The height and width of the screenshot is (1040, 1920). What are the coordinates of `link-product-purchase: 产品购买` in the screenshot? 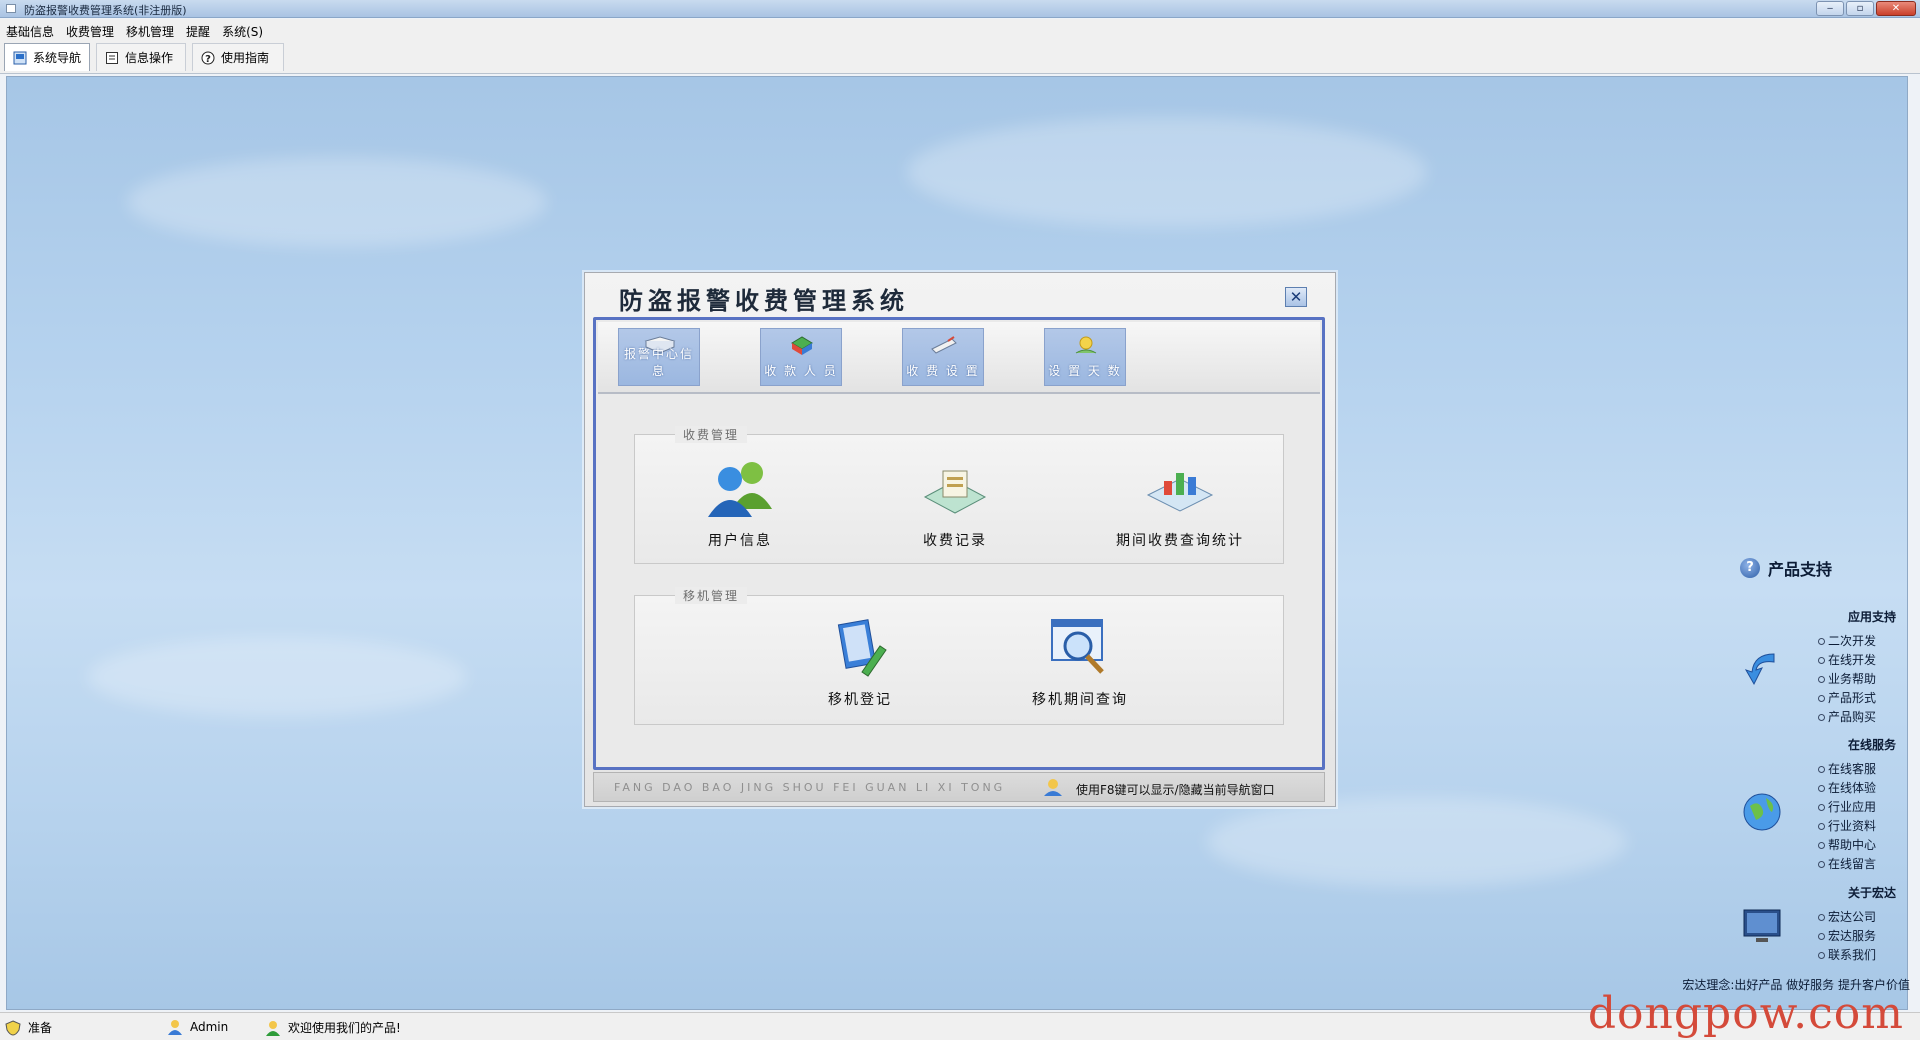 It's located at (1847, 717).